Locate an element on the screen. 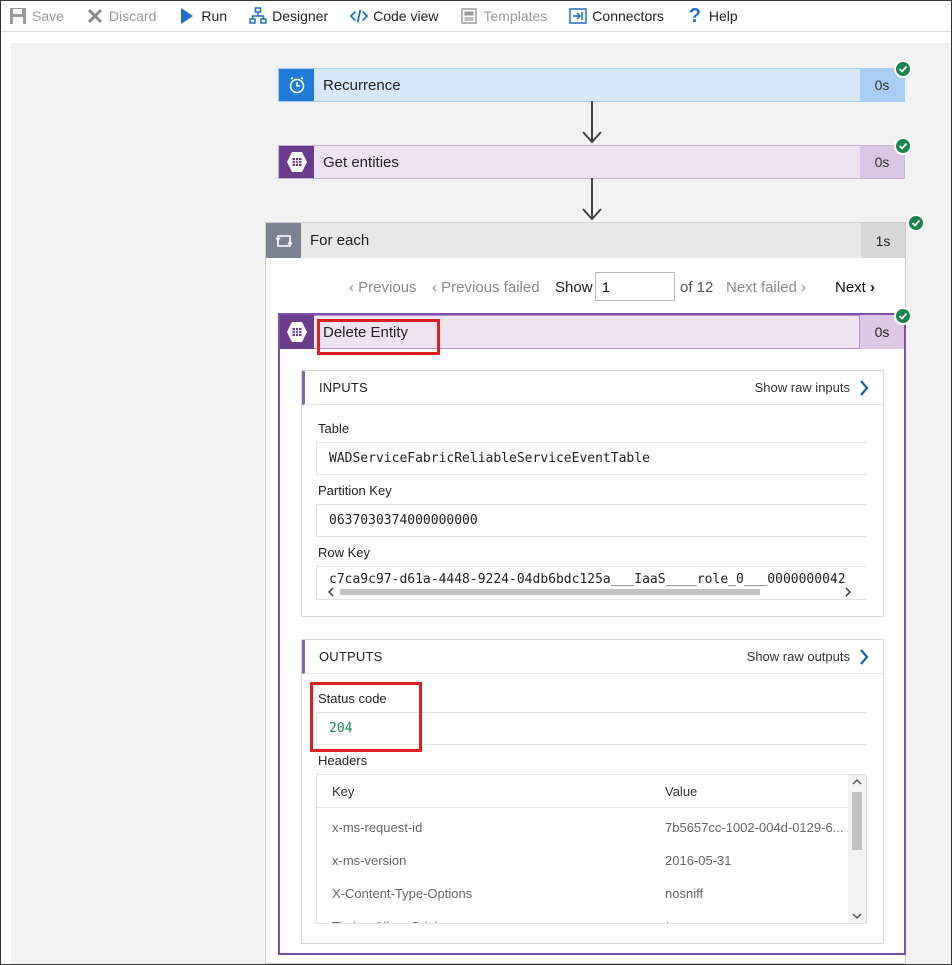 Image resolution: width=952 pixels, height=965 pixels. header-key: x-ms-request-id is located at coordinates (377, 827).